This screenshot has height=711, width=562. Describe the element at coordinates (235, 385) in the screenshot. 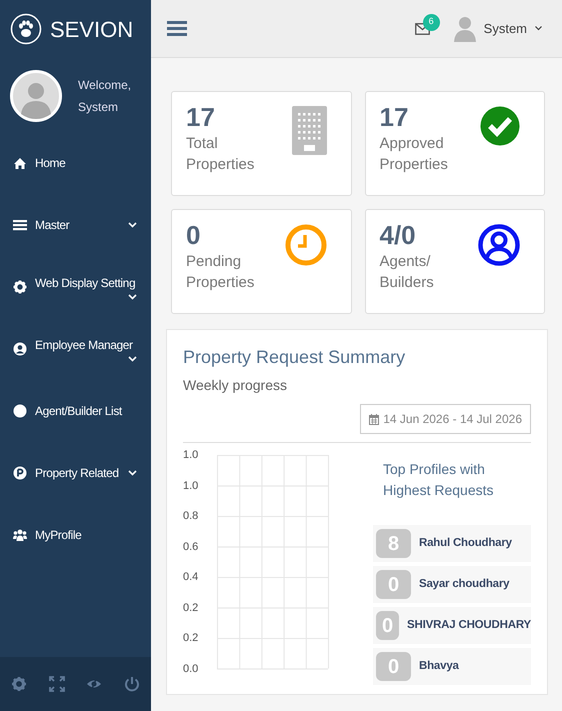

I see `panel-subtitle: Weekly progress` at that location.